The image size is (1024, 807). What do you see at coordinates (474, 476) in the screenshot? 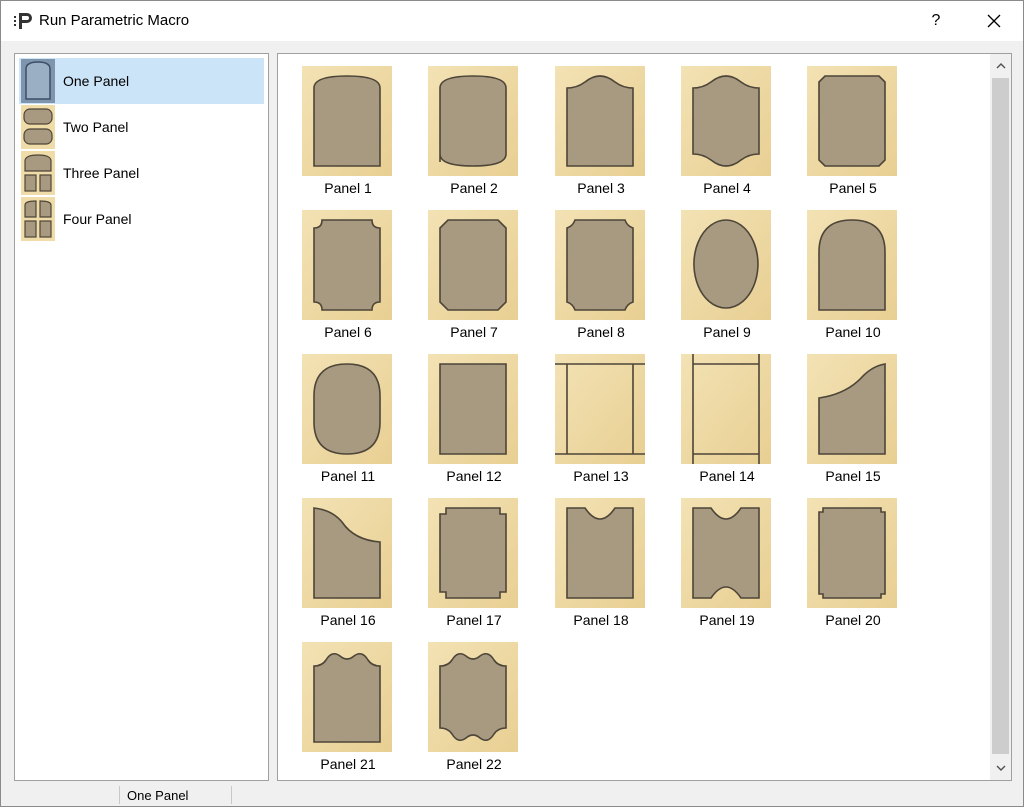
I see `panel-label: Panel 12` at bounding box center [474, 476].